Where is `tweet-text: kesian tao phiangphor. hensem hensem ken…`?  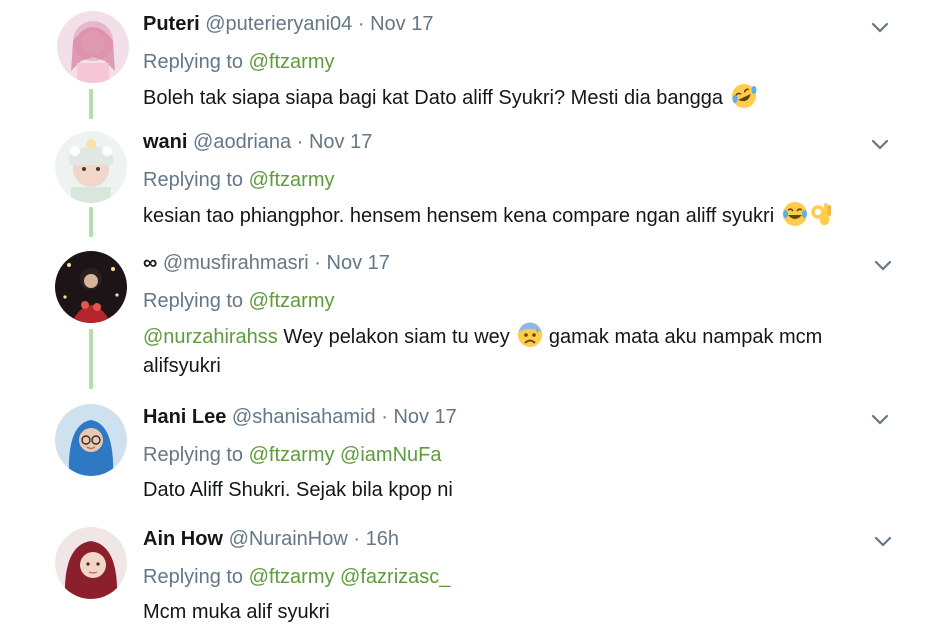 tweet-text: kesian tao phiangphor. hensem hensem ken… is located at coordinates (547, 216).